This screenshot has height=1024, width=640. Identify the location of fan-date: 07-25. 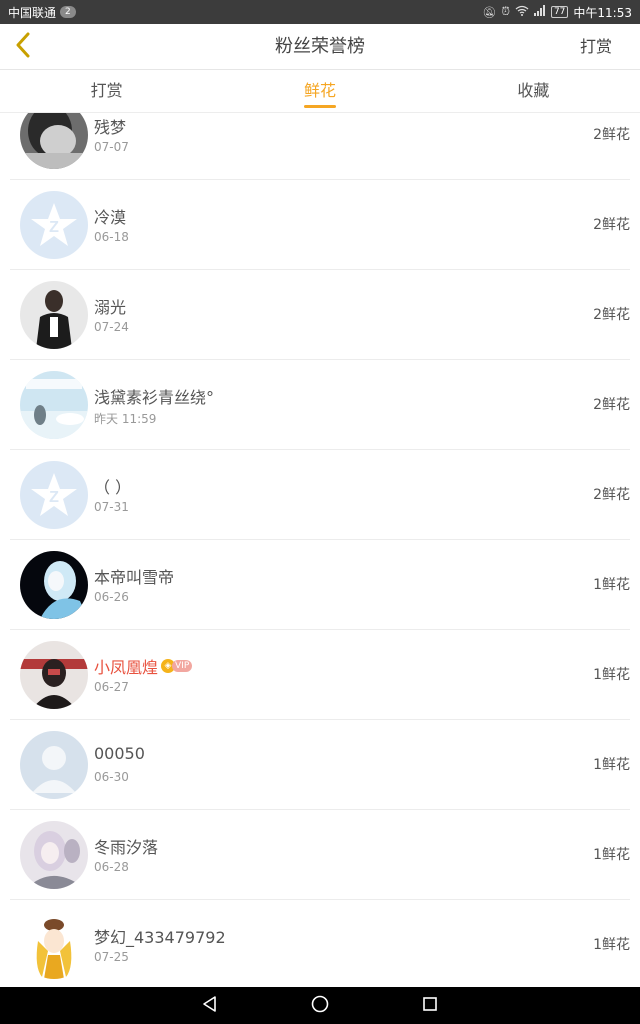
(111, 957).